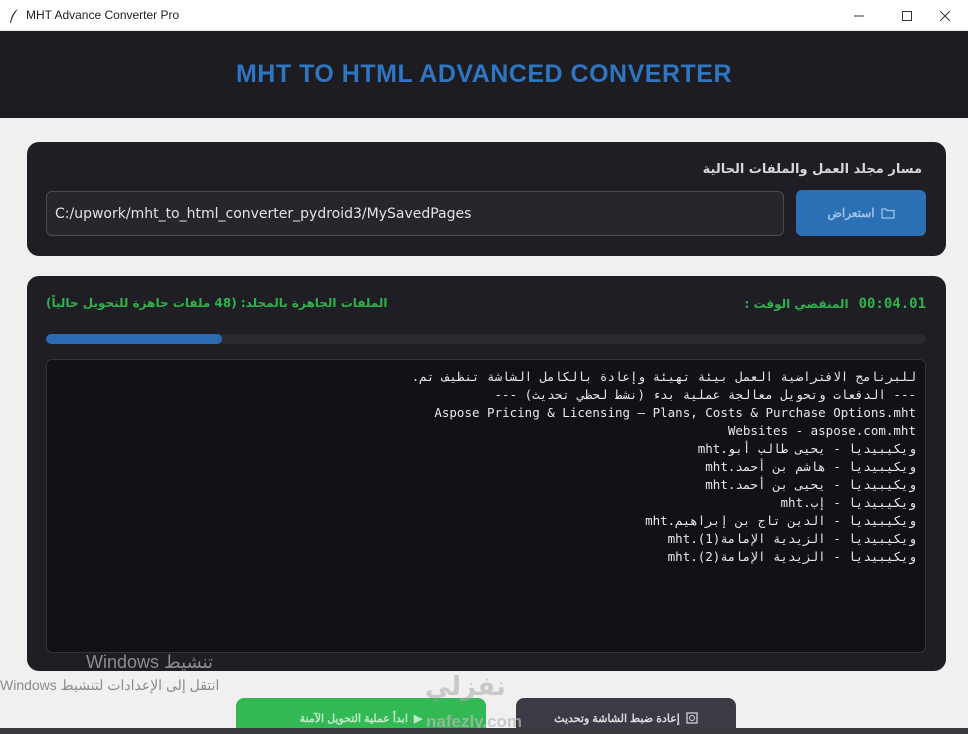 The height and width of the screenshot is (734, 968). I want to click on app-header: MHT TO HTML ADVANCED CONVERTER, so click(484, 74).